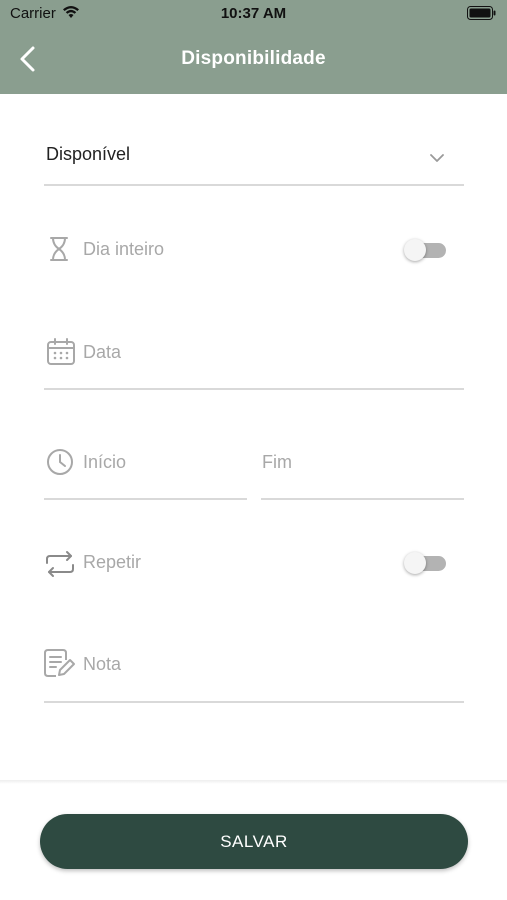 The height and width of the screenshot is (900, 507). Describe the element at coordinates (254, 157) in the screenshot. I see `availability-select: Disponível` at that location.